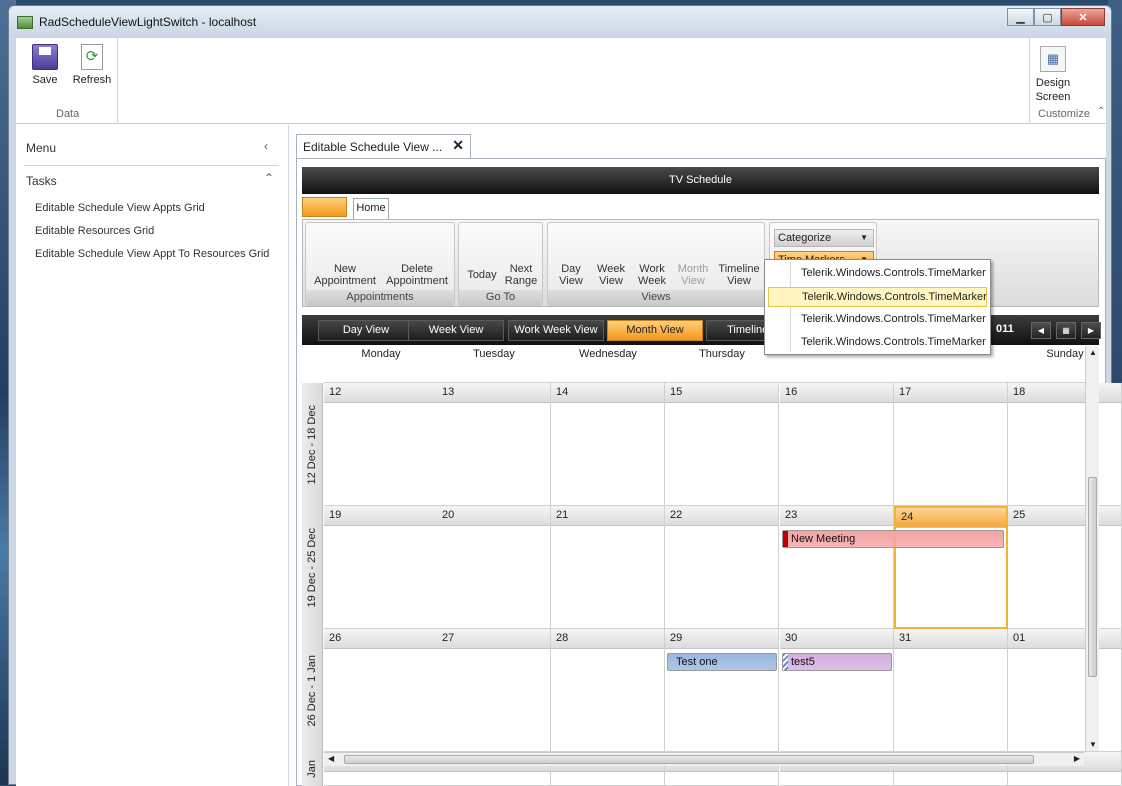 The height and width of the screenshot is (786, 1122). Describe the element at coordinates (1065, 444) in the screenshot. I see `day-cell: 18` at that location.